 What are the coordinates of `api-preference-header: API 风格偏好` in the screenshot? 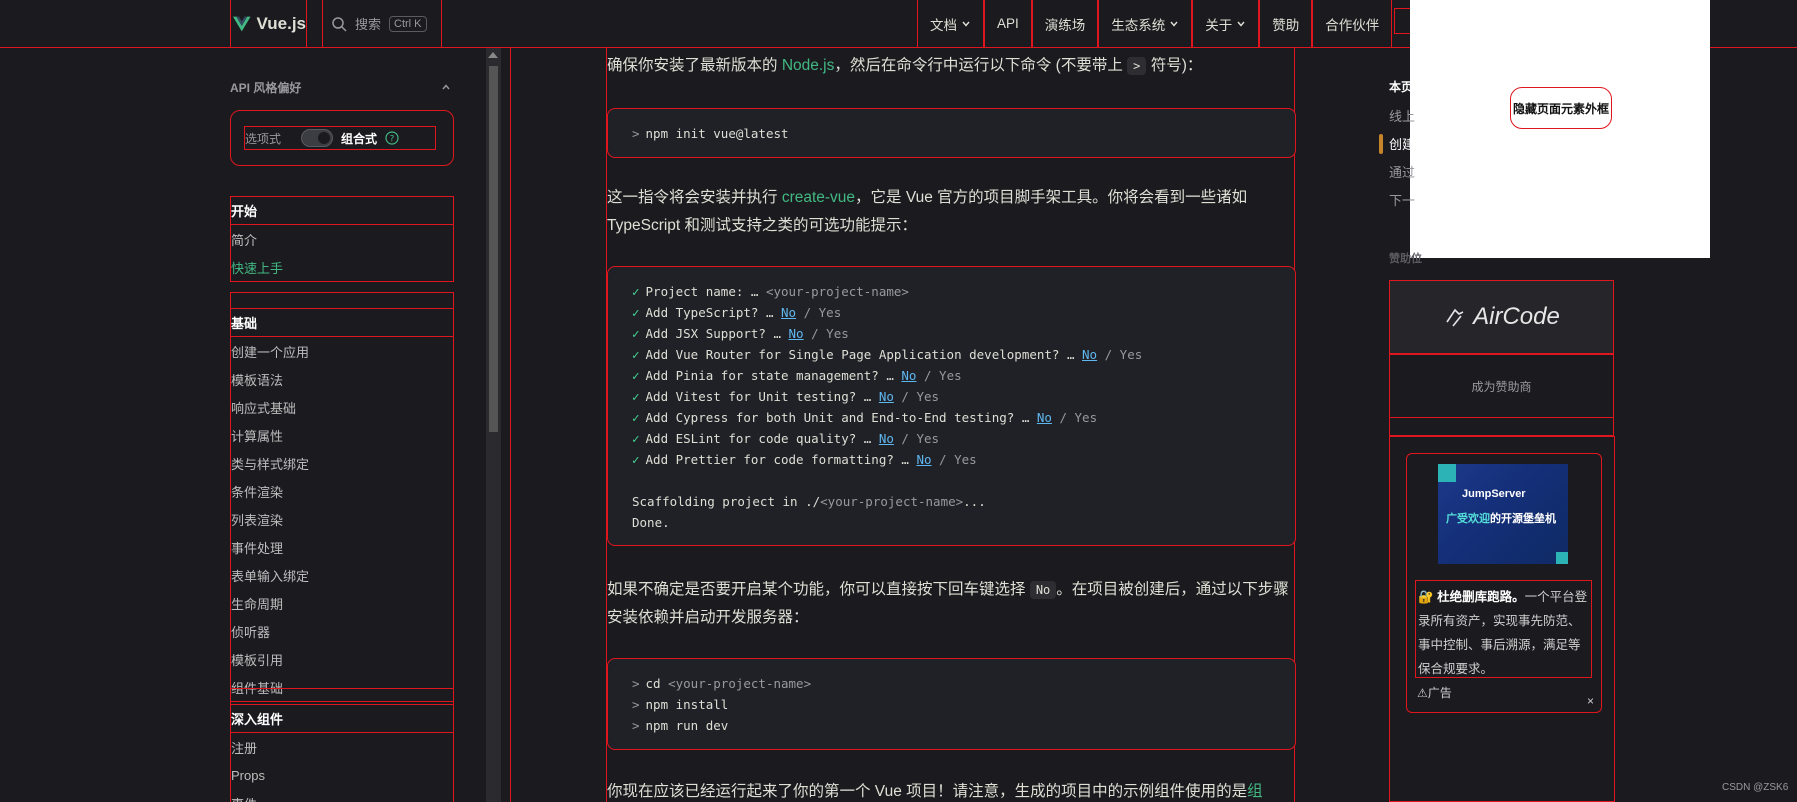 It's located at (342, 87).